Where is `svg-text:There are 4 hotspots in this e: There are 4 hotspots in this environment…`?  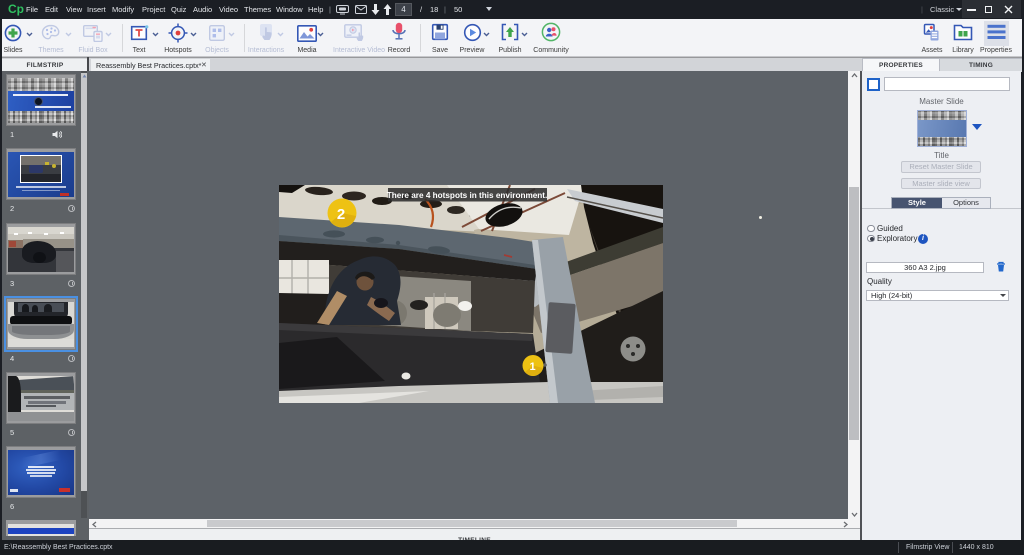
svg-text:There are 4 hotspots in this e: There are 4 hotspots in this environment… is located at coordinates (467, 195).